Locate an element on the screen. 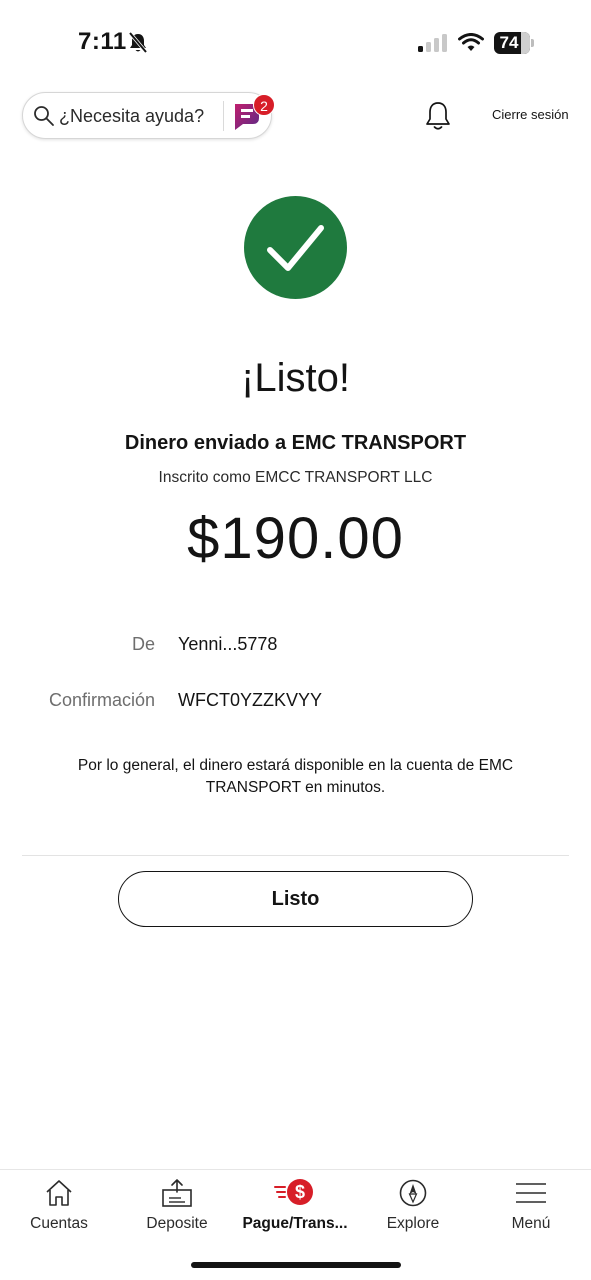 This screenshot has height=1280, width=591. home-indicator is located at coordinates (296, 1265).